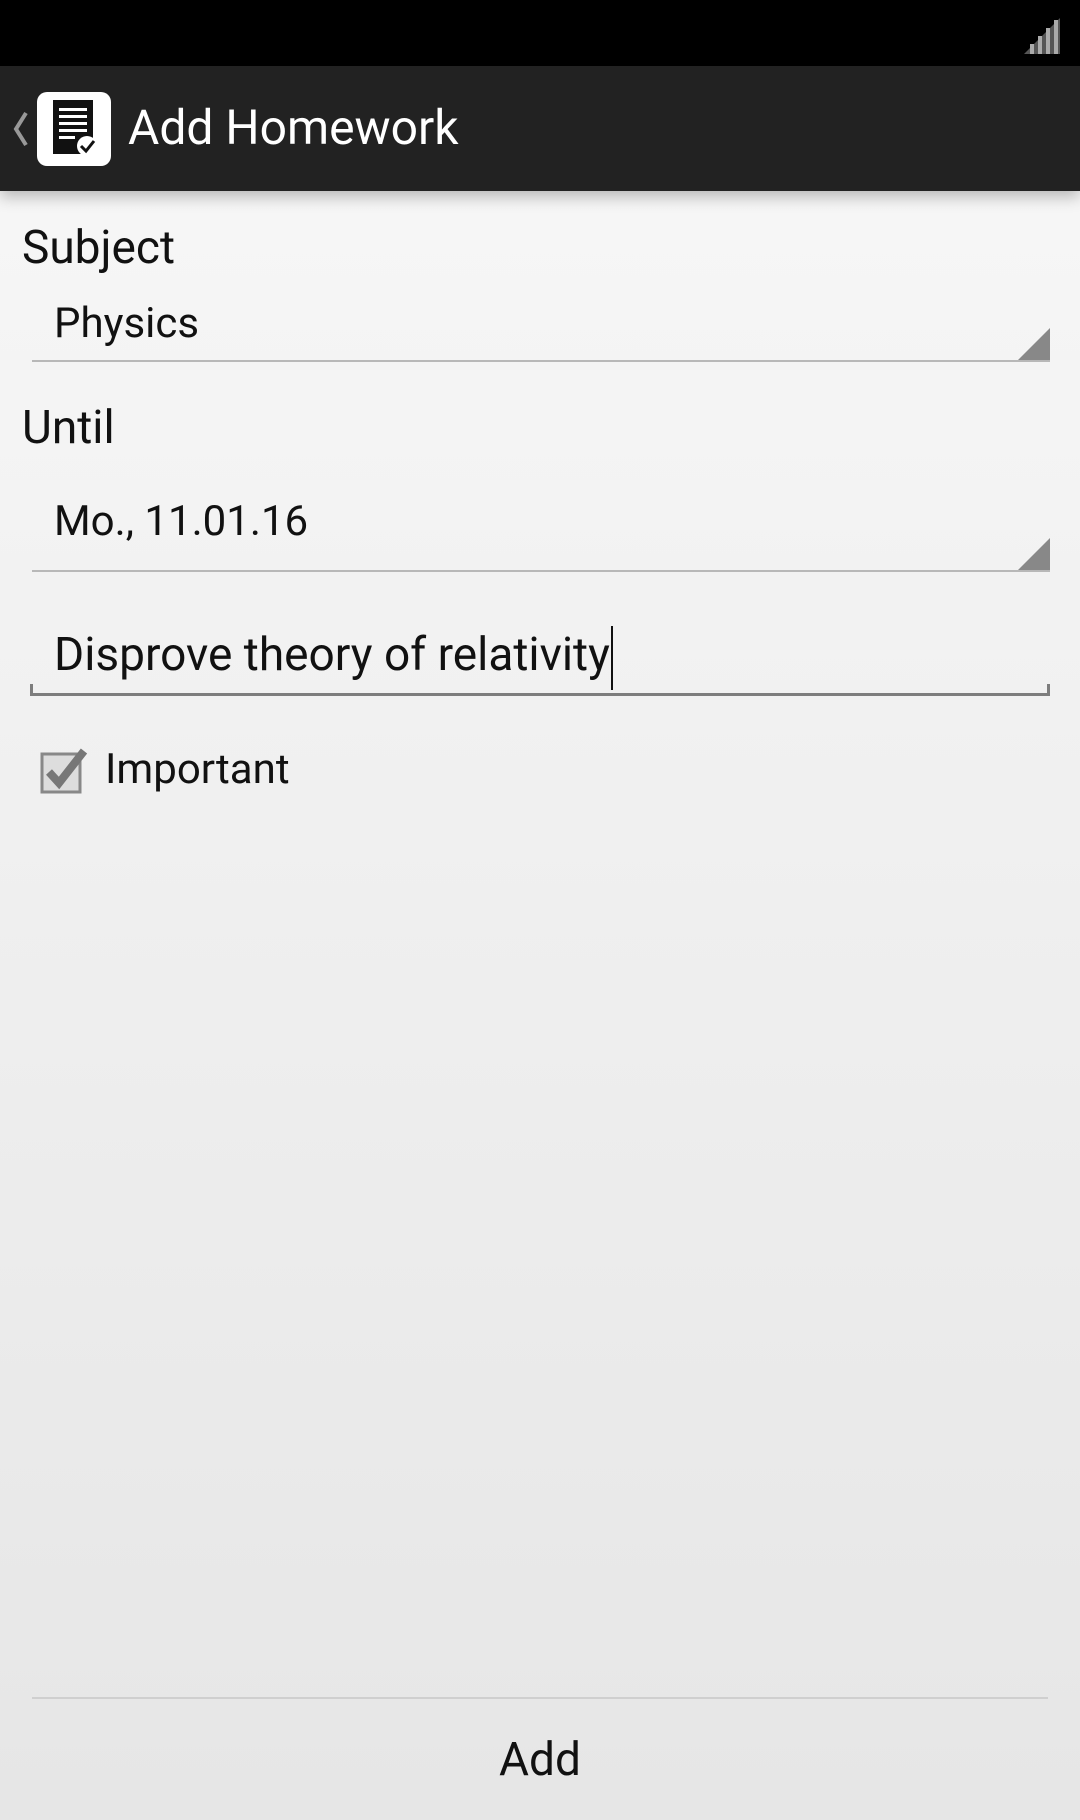 The width and height of the screenshot is (1080, 1820). Describe the element at coordinates (127, 323) in the screenshot. I see `subject-value: Physics` at that location.